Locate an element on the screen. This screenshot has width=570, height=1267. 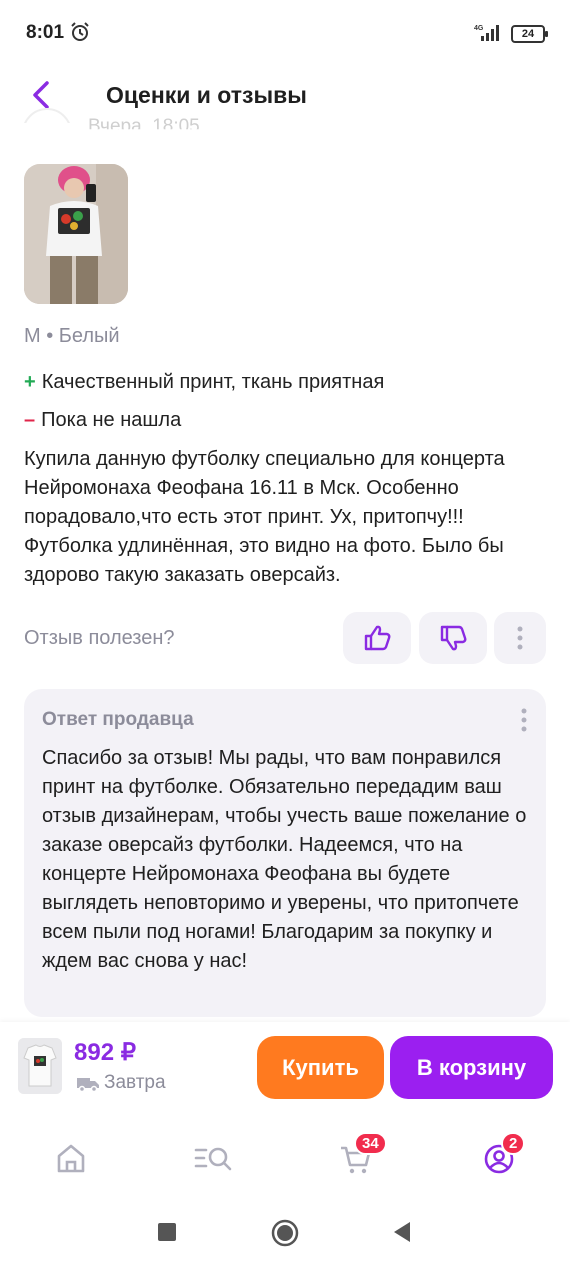
system-home-icon is located at coordinates (285, 1233).